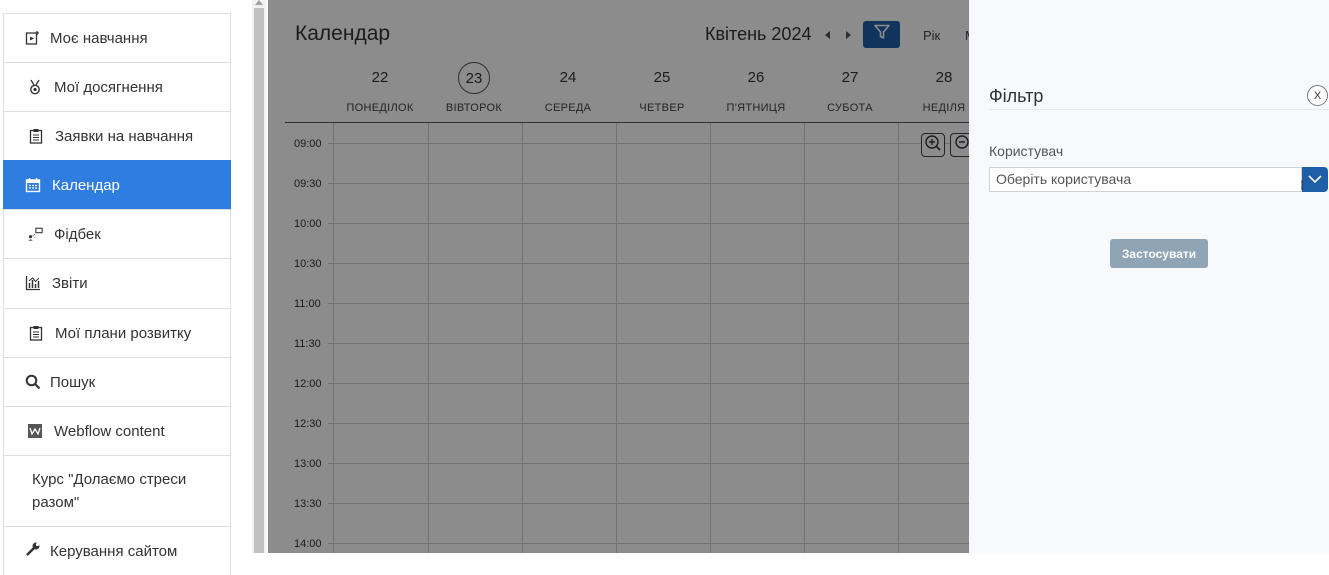 This screenshot has width=1329, height=575. Describe the element at coordinates (117, 233) in the screenshot. I see `sidebar-item-feedback: Фідбек` at that location.